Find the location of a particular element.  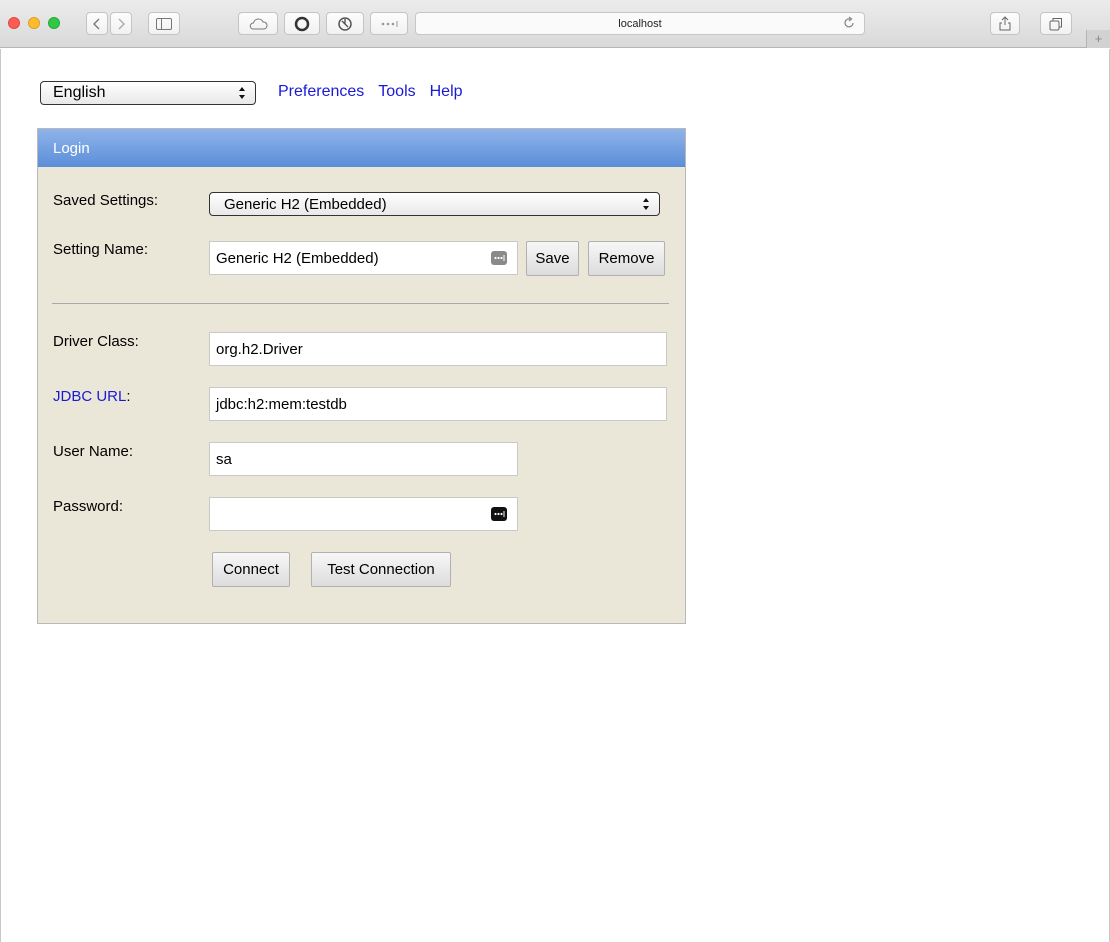

jdbc-url-link: JDBC URL is located at coordinates (89, 396).